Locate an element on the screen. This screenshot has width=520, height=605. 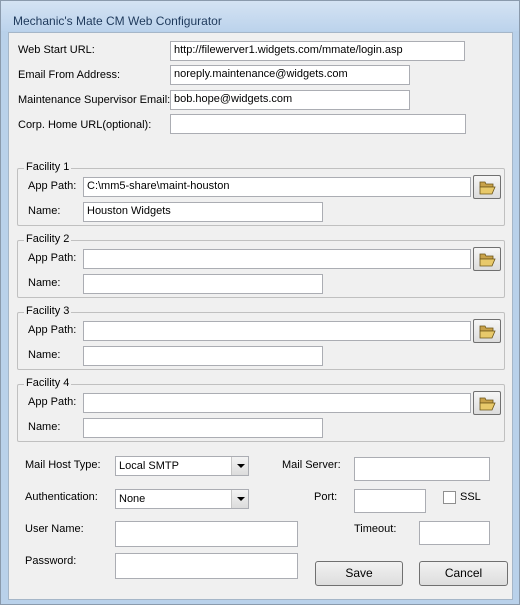
facility-2-app-path-input is located at coordinates (277, 259).